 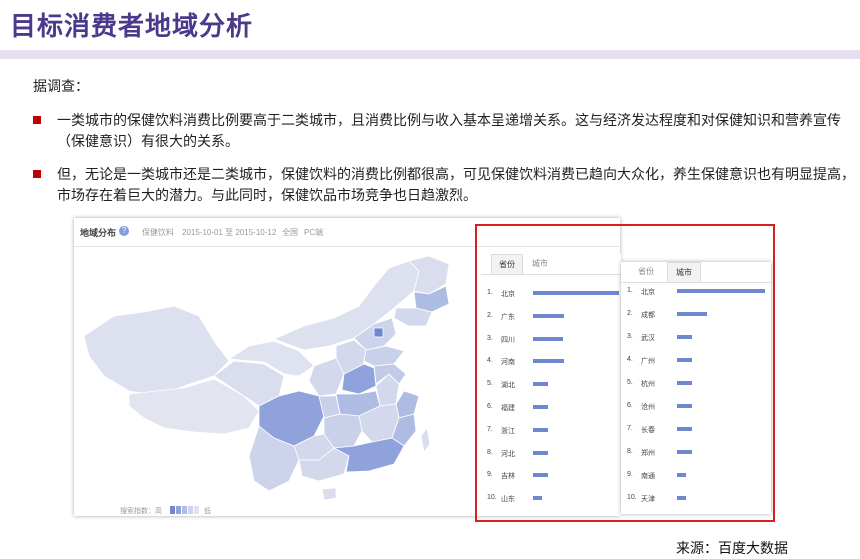 I want to click on keyword-label: 保健饮料, so click(x=158, y=232).